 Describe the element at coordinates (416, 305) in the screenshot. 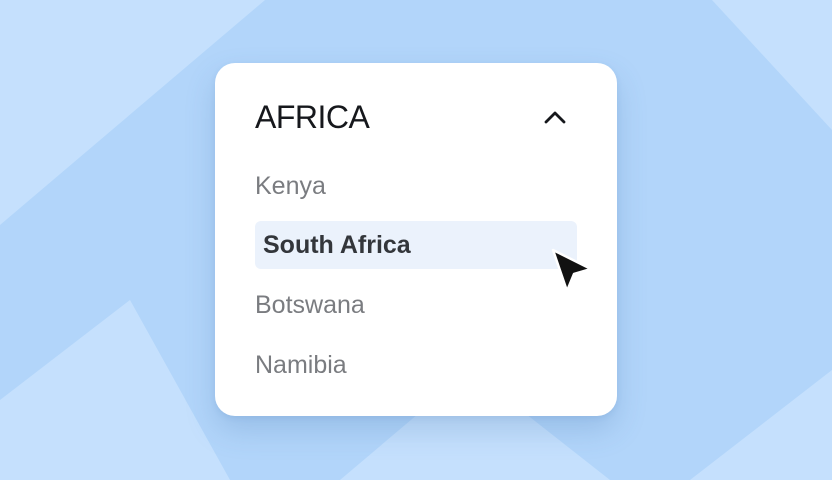

I see `dropdown-option-botswana: Botswana` at that location.